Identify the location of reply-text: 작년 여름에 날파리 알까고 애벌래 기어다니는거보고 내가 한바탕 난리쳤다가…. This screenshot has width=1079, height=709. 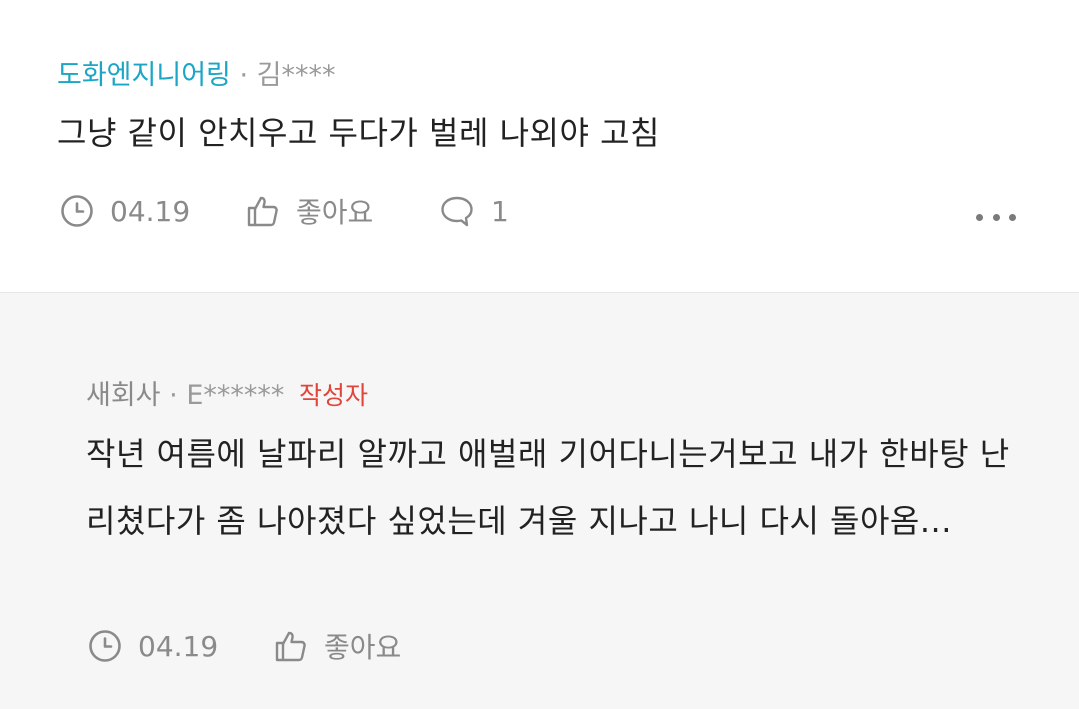
(548, 487).